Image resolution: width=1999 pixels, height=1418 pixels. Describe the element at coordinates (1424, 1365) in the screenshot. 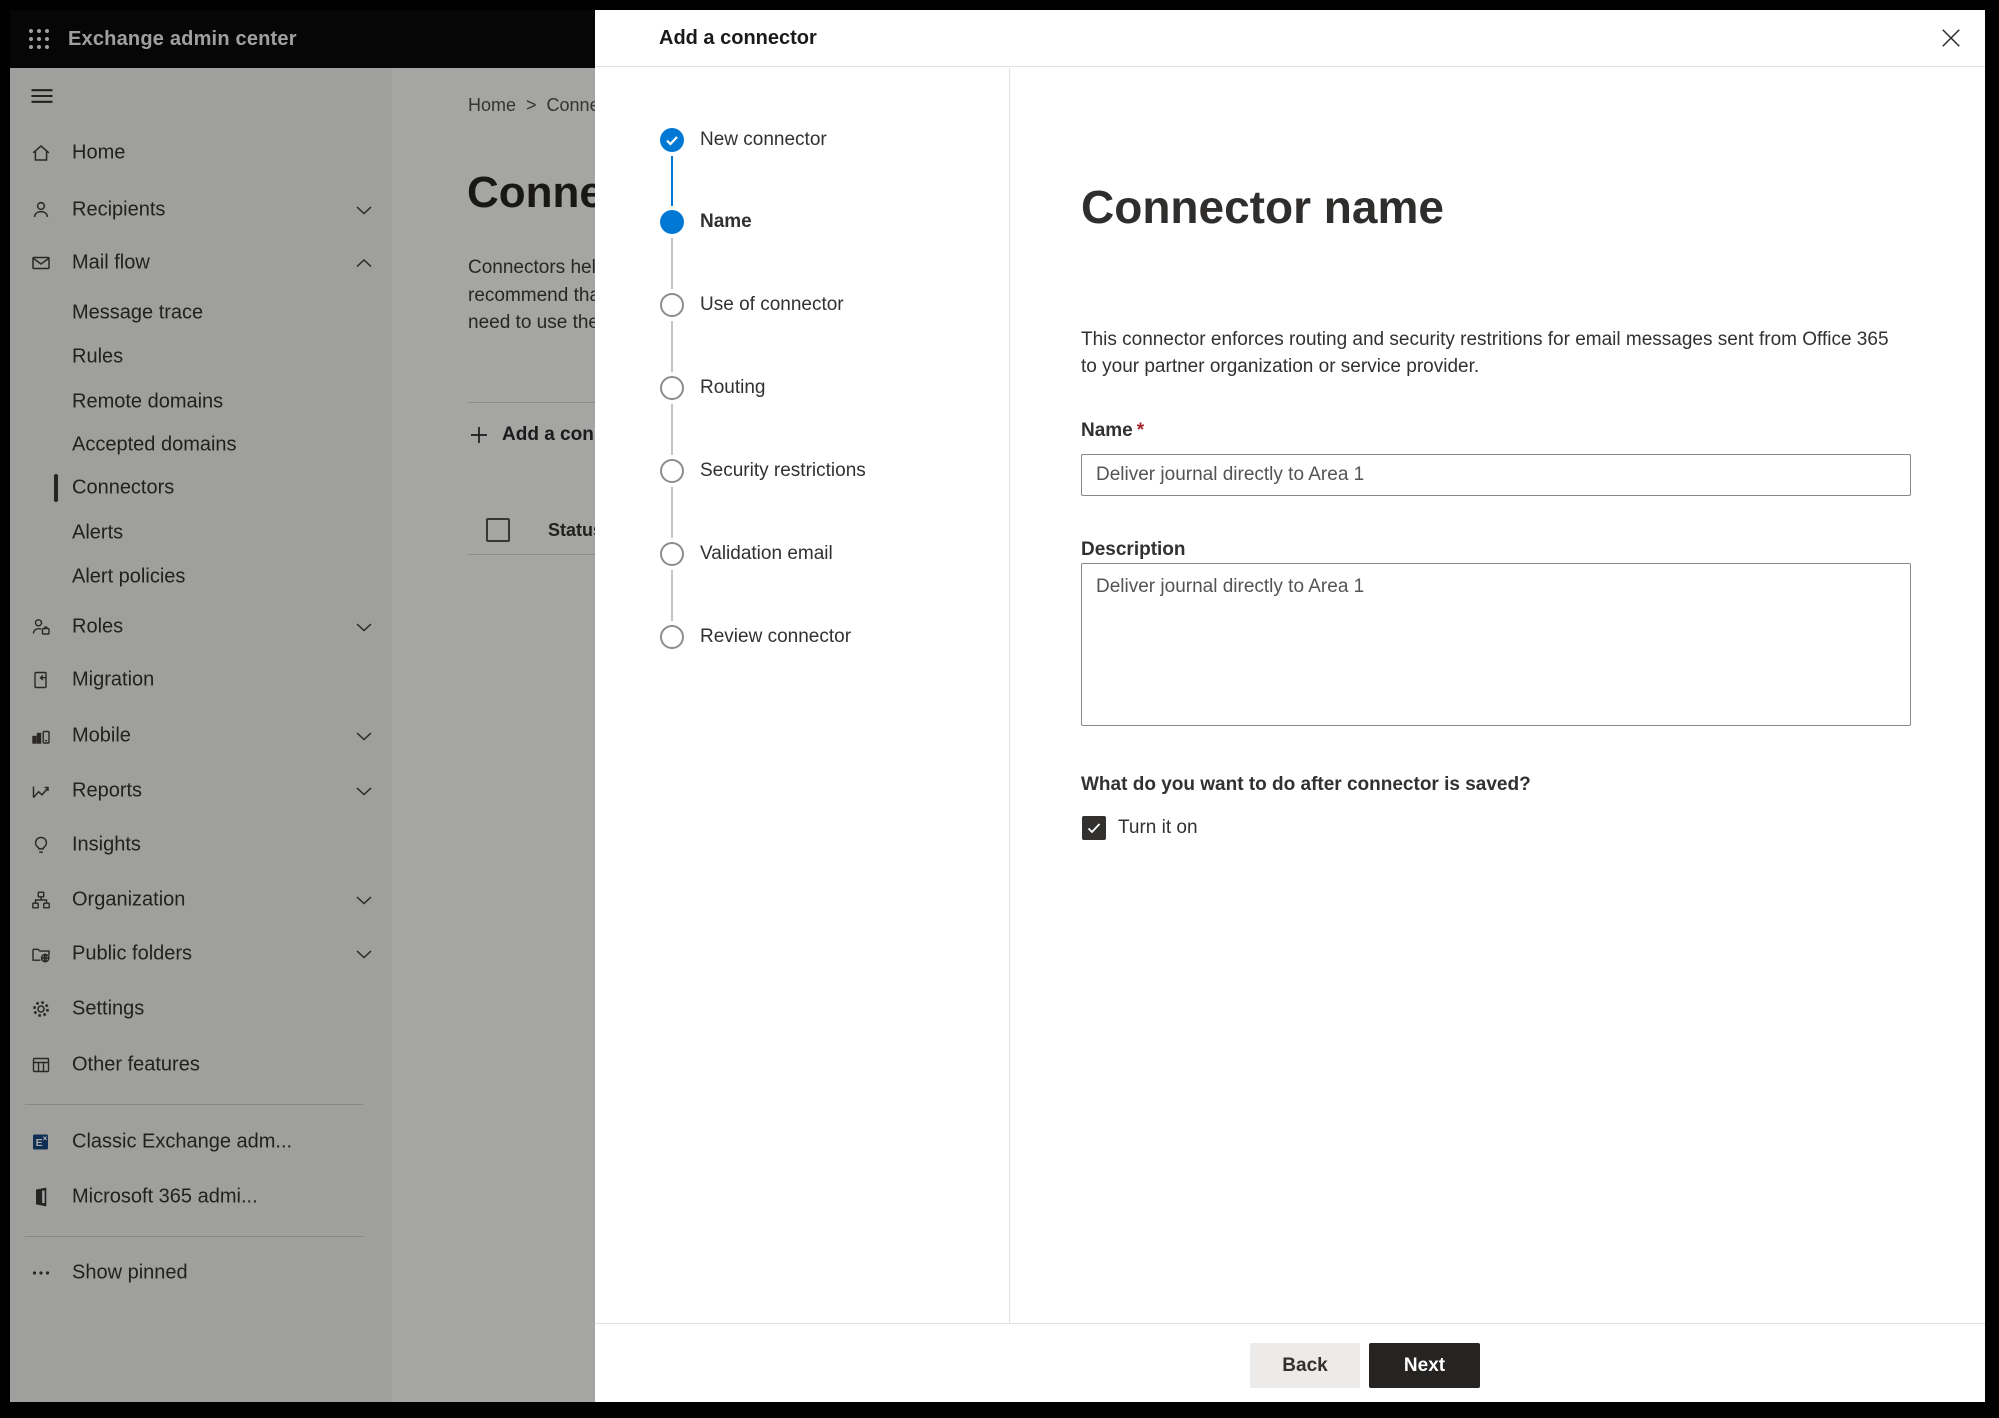

I see `next-button: Next` at that location.